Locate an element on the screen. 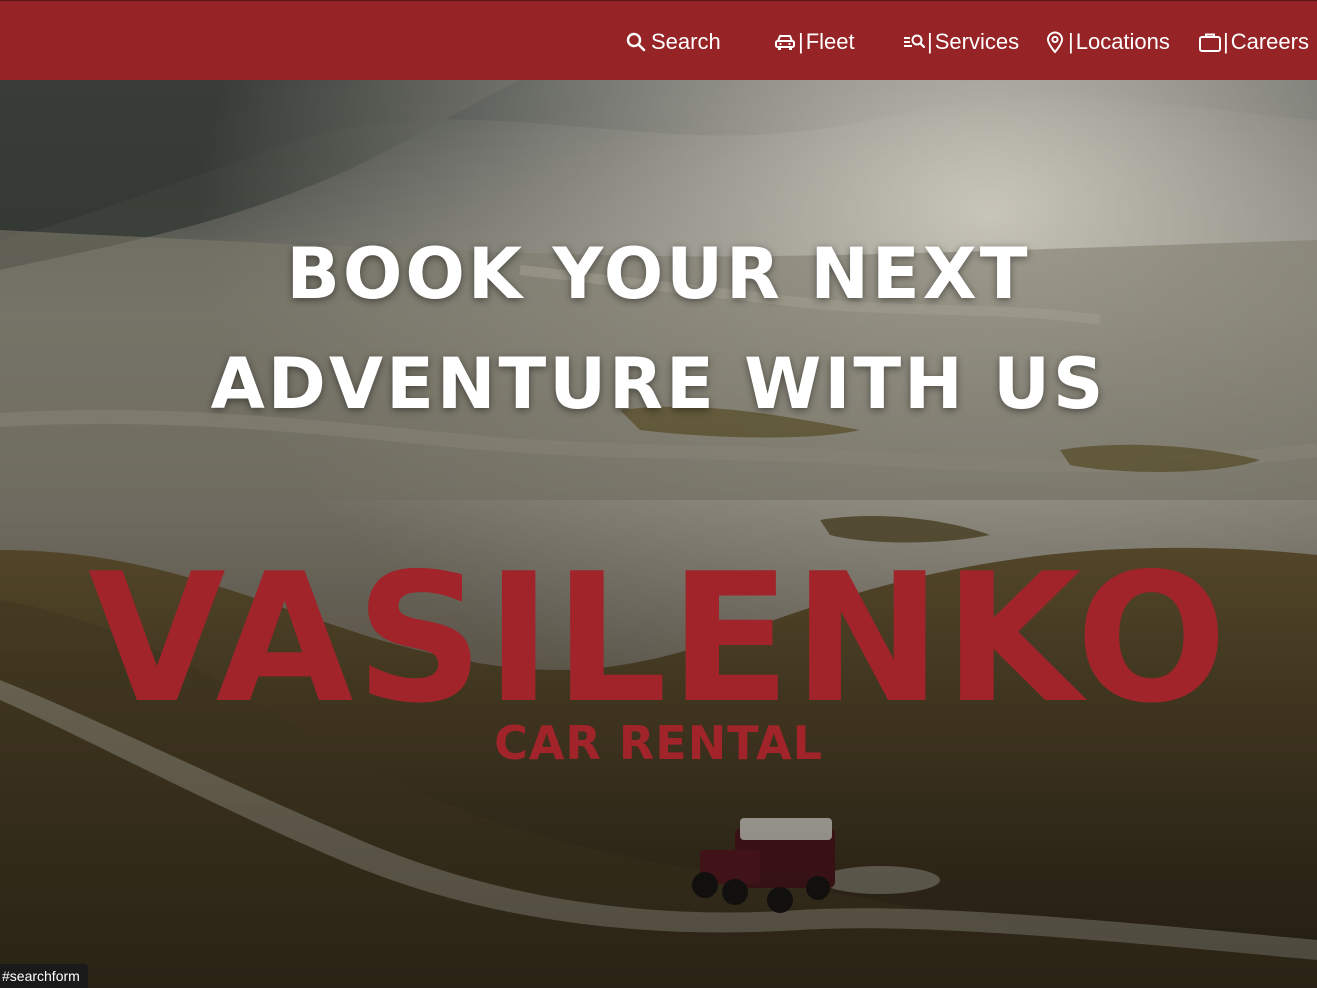  link-status-hint: #searchform is located at coordinates (44, 976).